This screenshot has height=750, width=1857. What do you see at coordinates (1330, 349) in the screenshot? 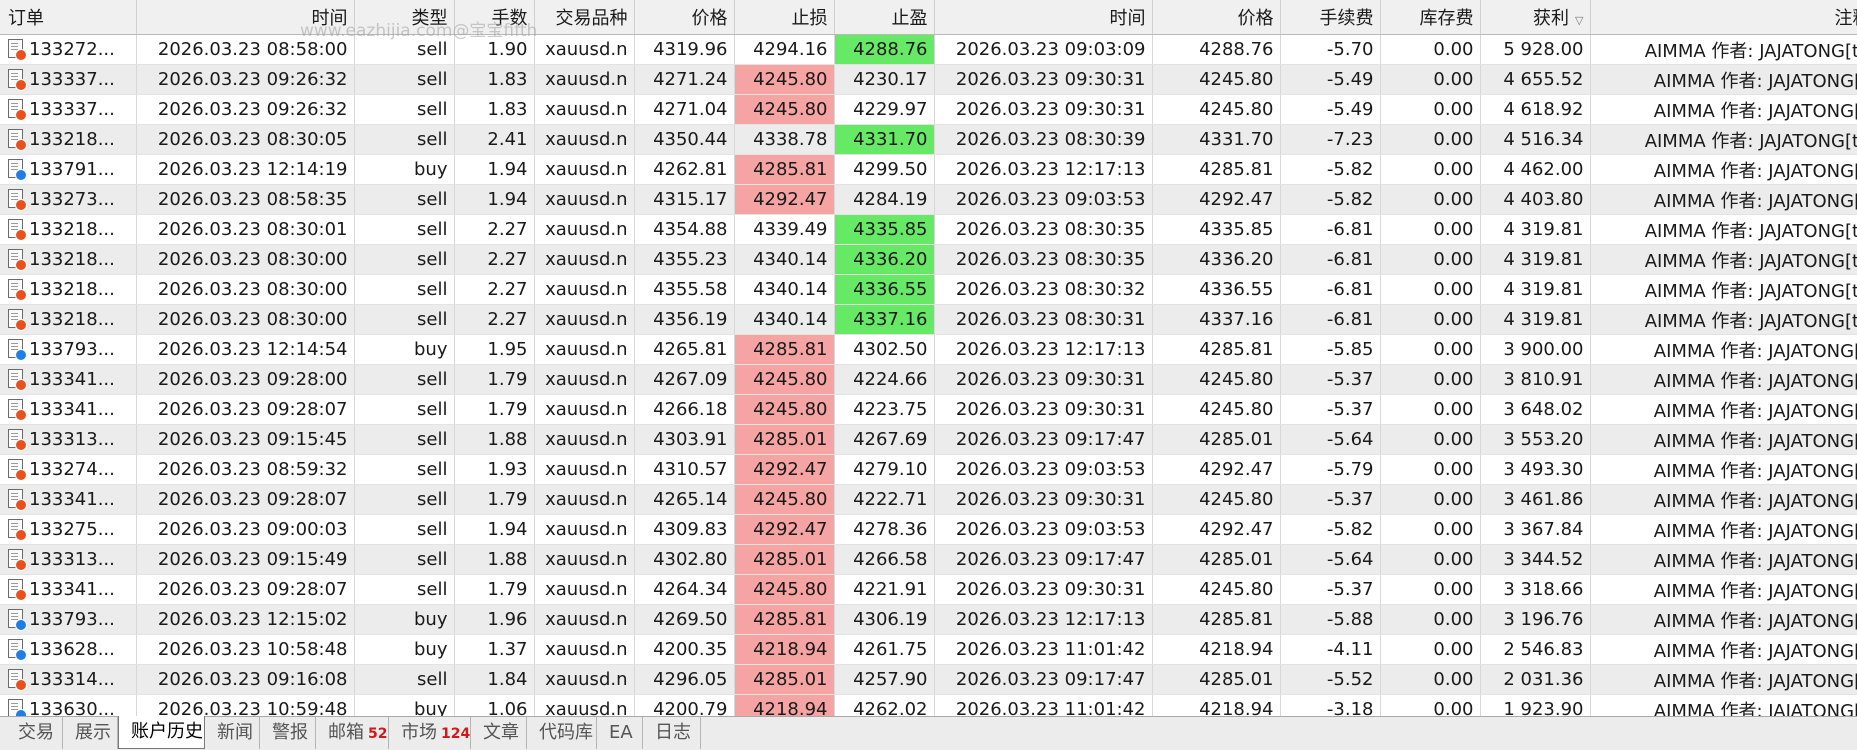
I see `cell-commission: -5.85` at bounding box center [1330, 349].